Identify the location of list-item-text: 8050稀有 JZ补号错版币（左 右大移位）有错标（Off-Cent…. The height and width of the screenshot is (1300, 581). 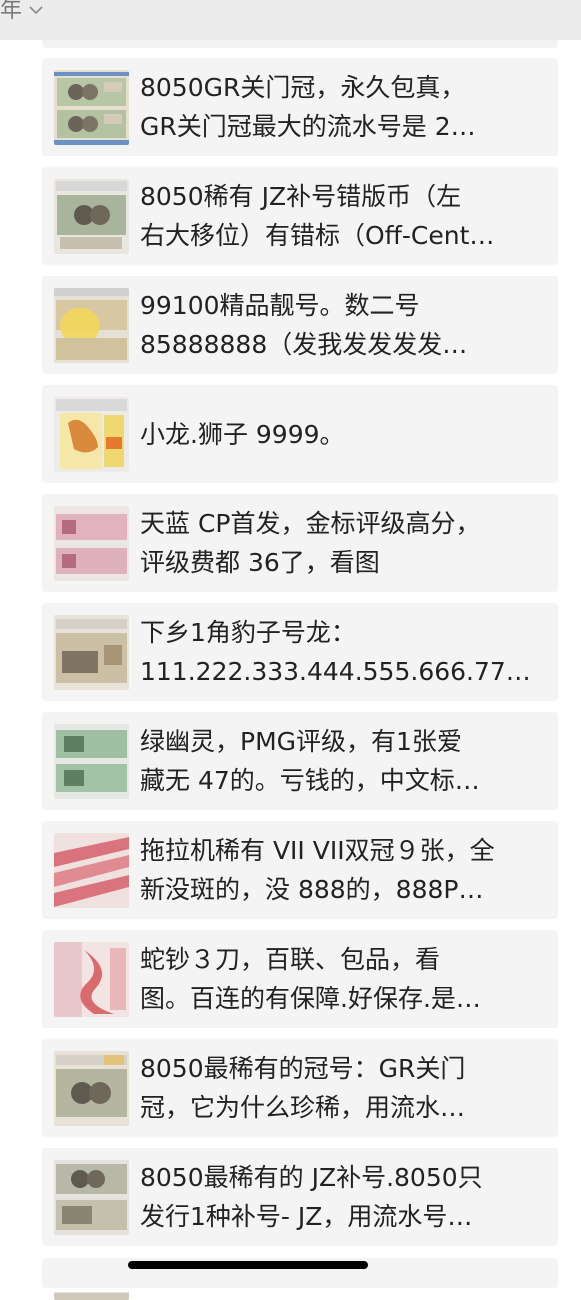
(343, 216).